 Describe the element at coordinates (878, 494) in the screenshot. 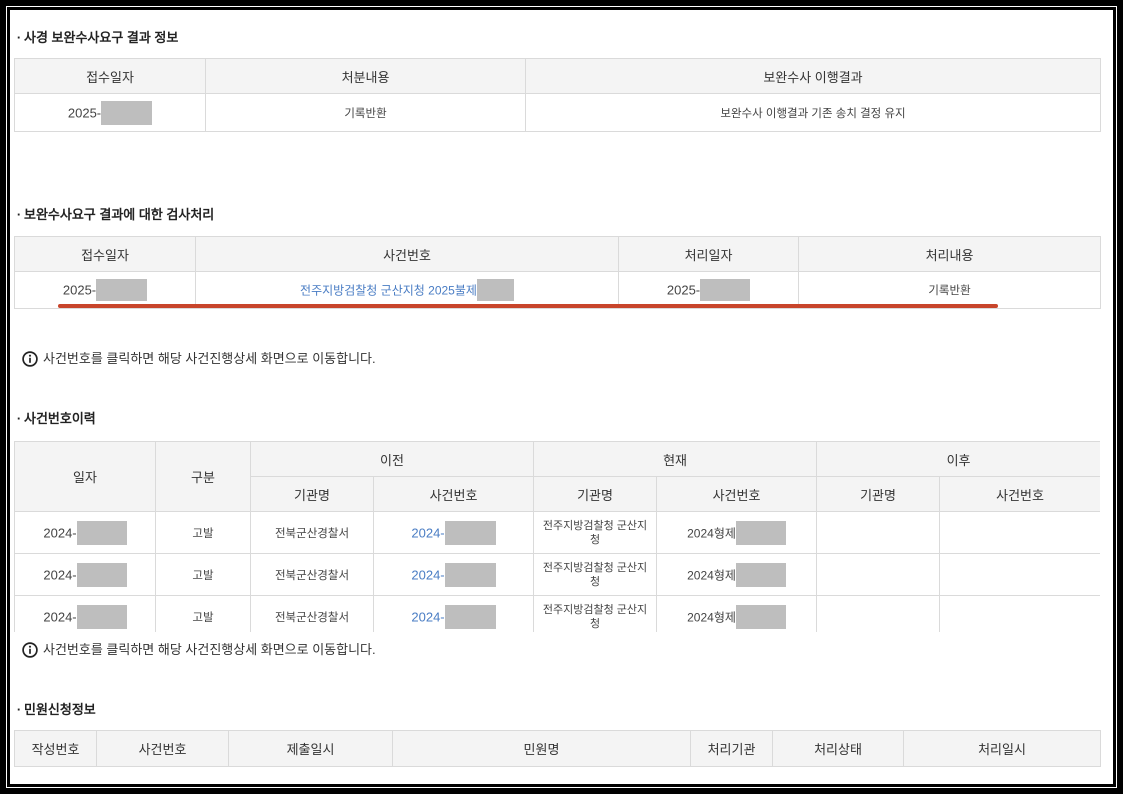

I see `header-next-agency: 기관명` at that location.